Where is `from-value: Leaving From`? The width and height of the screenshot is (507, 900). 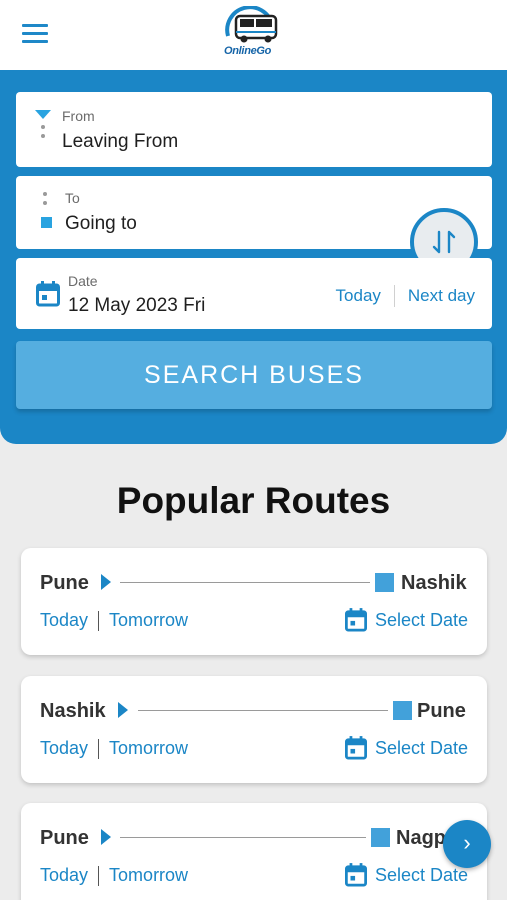 from-value: Leaving From is located at coordinates (120, 142).